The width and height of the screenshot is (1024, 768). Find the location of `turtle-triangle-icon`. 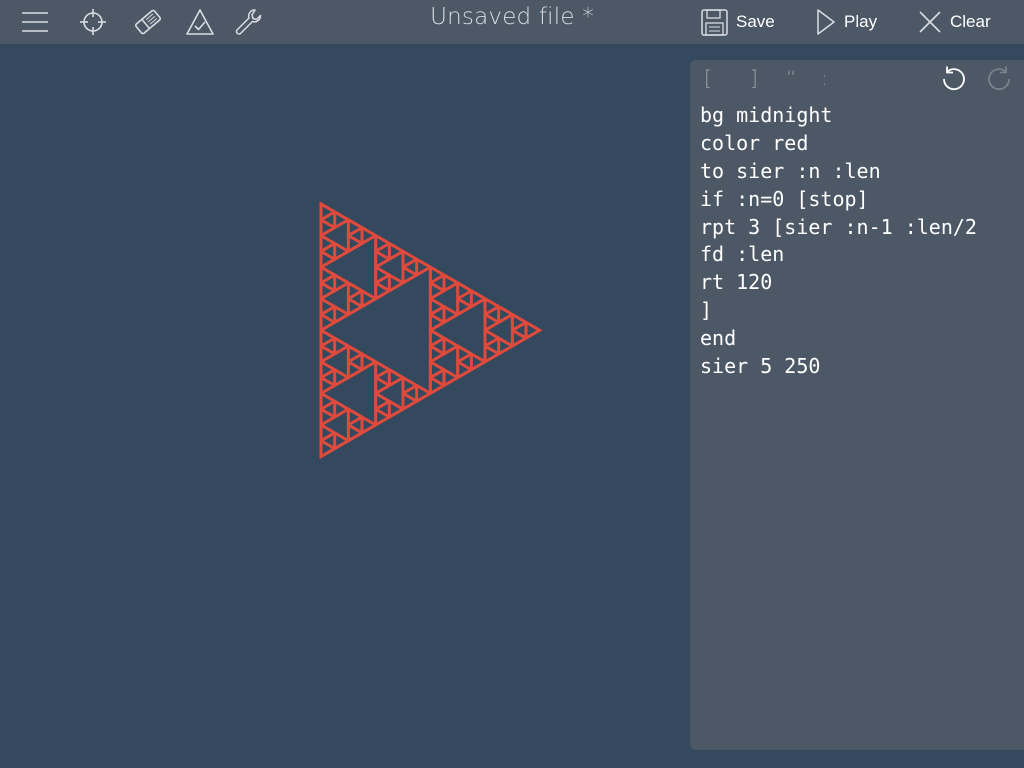

turtle-triangle-icon is located at coordinates (200, 22).